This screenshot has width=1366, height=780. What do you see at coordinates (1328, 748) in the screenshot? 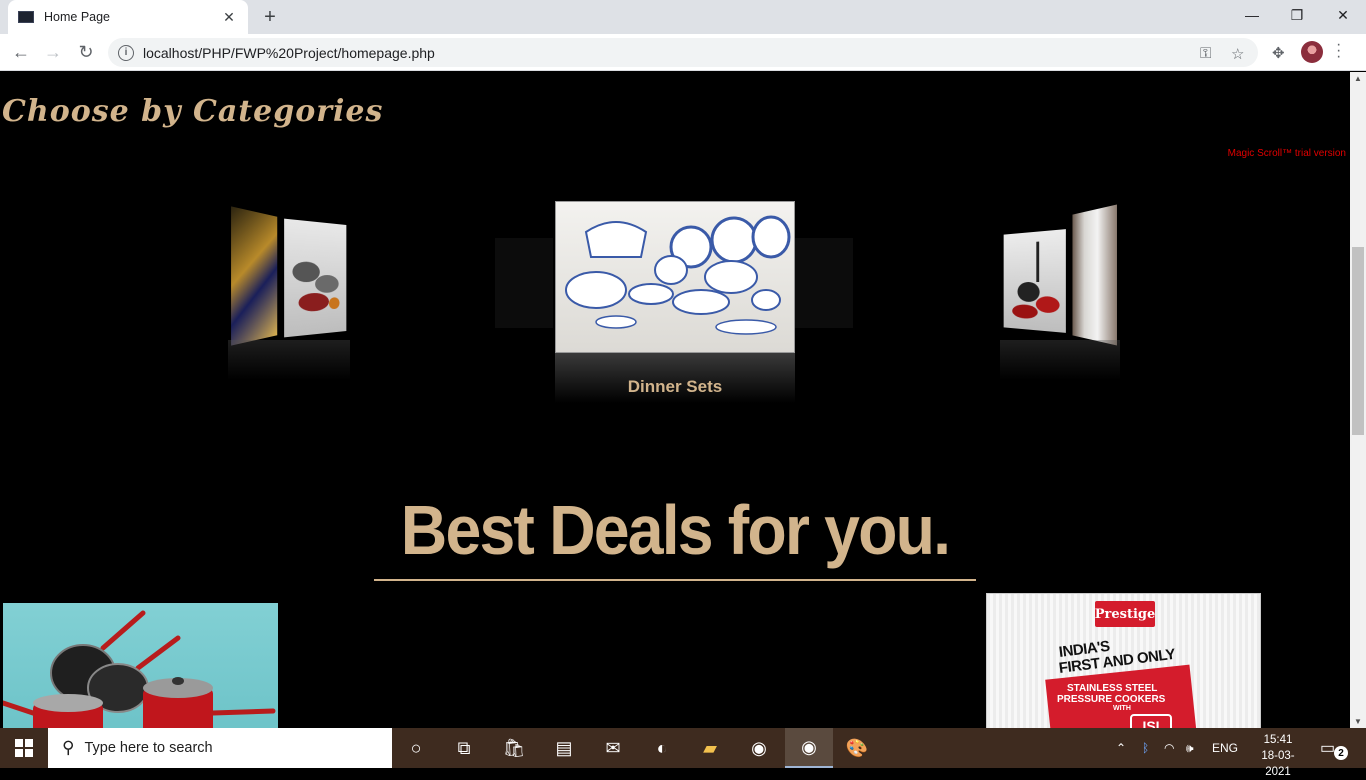
I see `notification-icon: ▭` at bounding box center [1328, 748].